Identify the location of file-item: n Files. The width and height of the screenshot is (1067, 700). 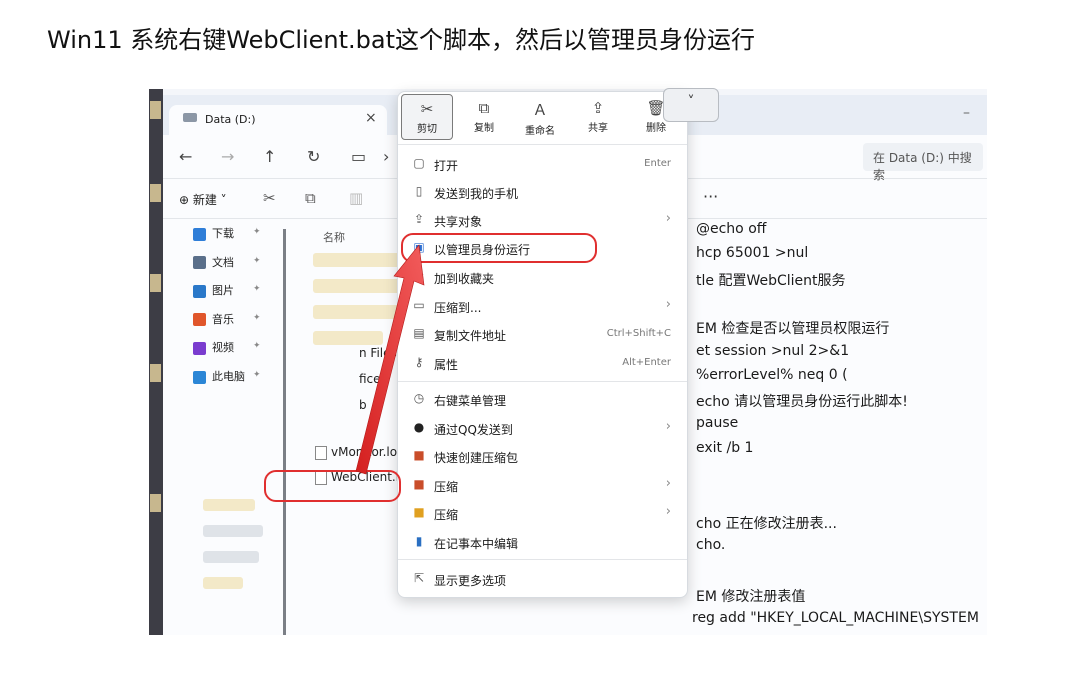
(378, 353).